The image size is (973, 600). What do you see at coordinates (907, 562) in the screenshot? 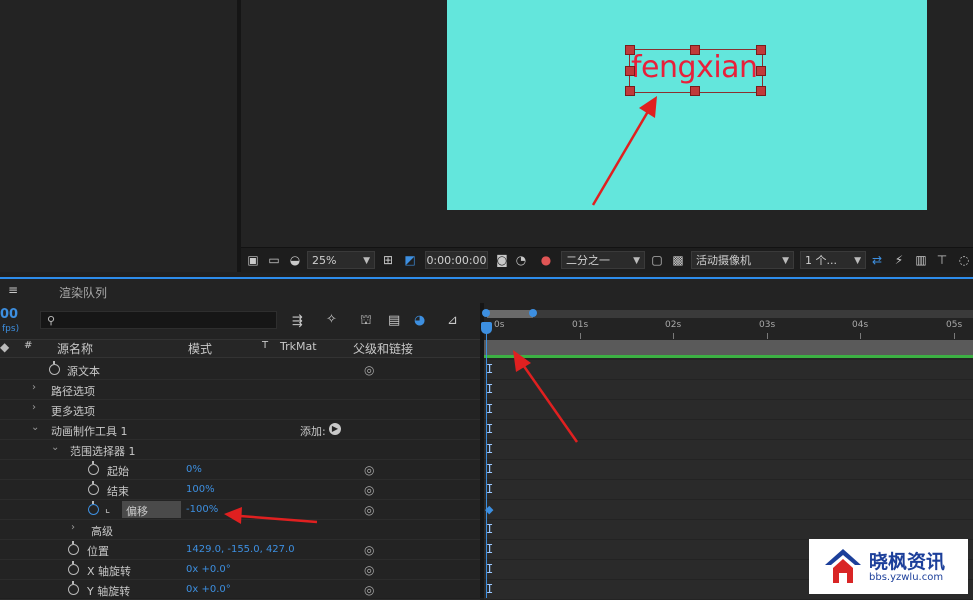
I see `watermark-brand: 晓枫资讯` at bounding box center [907, 562].